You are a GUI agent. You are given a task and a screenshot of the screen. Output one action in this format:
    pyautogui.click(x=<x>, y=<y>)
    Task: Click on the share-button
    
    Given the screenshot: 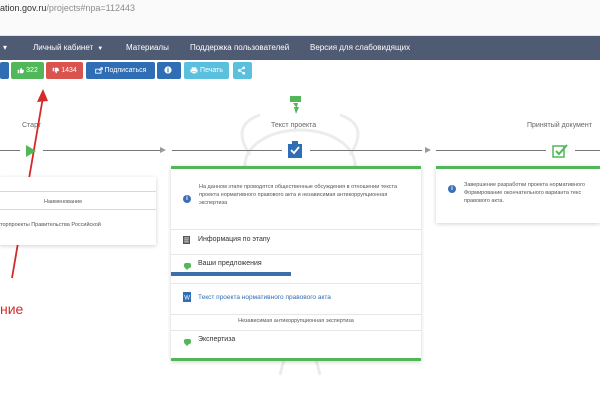 What is the action you would take?
    pyautogui.click(x=242, y=70)
    